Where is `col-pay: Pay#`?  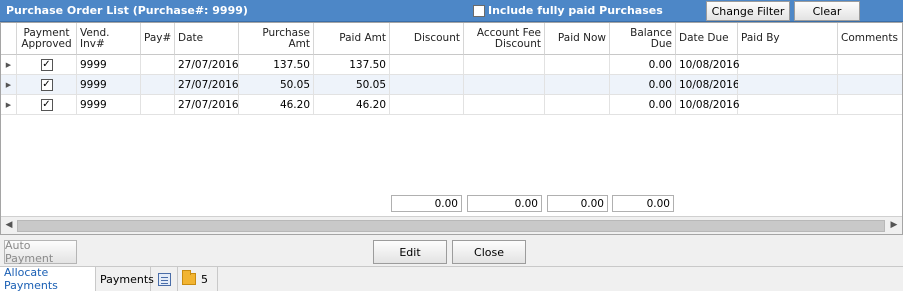 col-pay: Pay# is located at coordinates (158, 39).